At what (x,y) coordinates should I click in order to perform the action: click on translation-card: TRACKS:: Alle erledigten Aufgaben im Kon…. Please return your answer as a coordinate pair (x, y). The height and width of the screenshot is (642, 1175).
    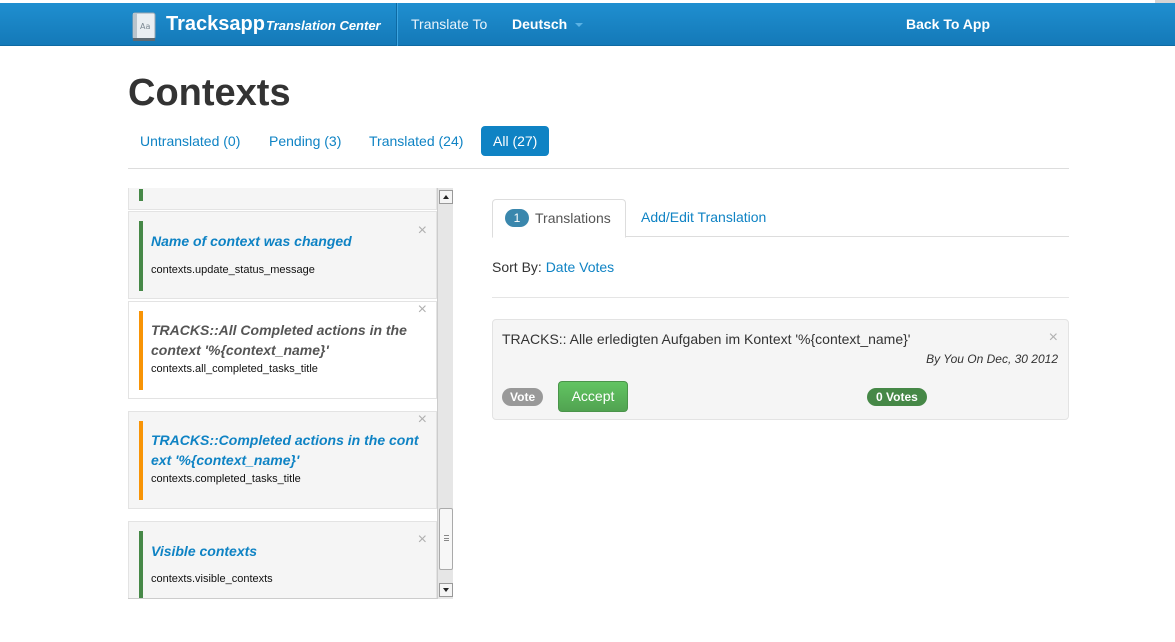
    Looking at the image, I should click on (780, 369).